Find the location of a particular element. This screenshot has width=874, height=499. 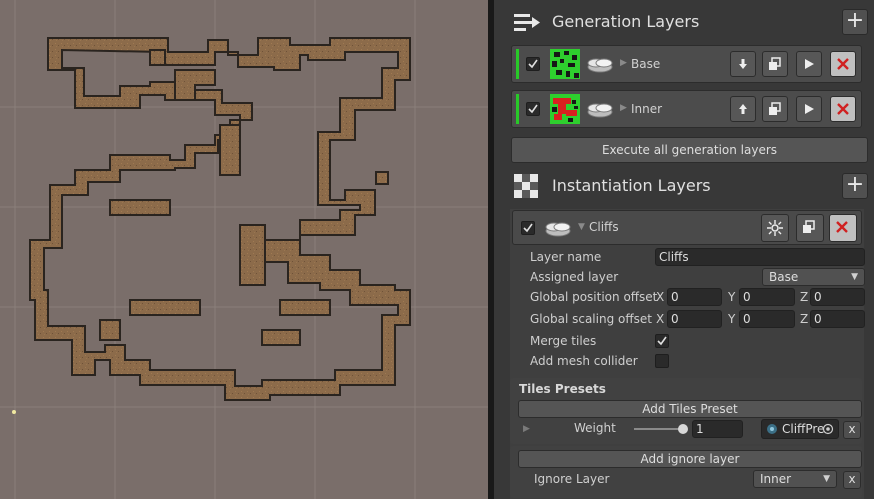

object-picker-icon is located at coordinates (828, 429).